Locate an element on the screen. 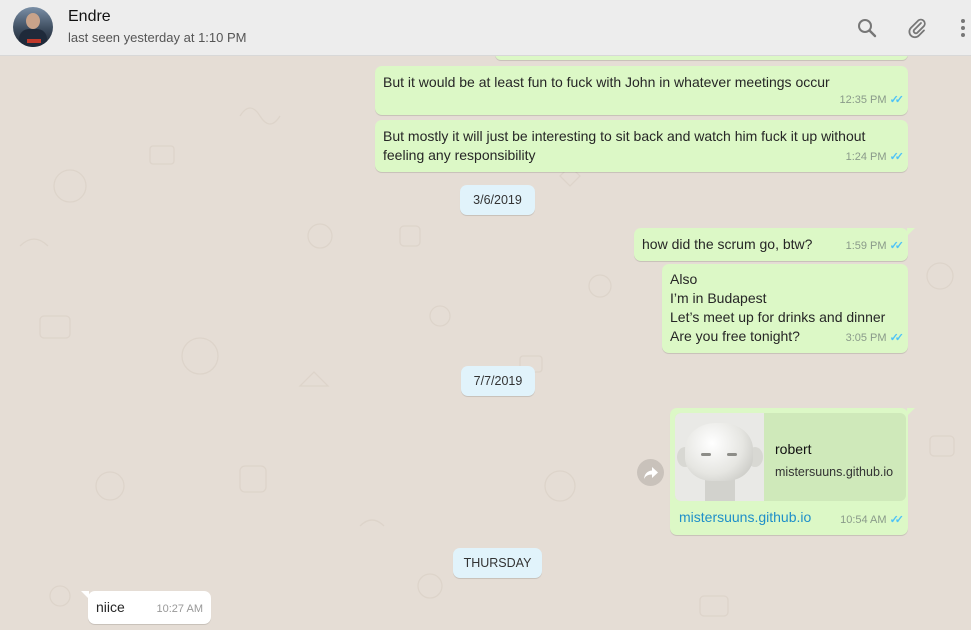  link-preview-card: robert mistersuuns.github.io is located at coordinates (790, 457).